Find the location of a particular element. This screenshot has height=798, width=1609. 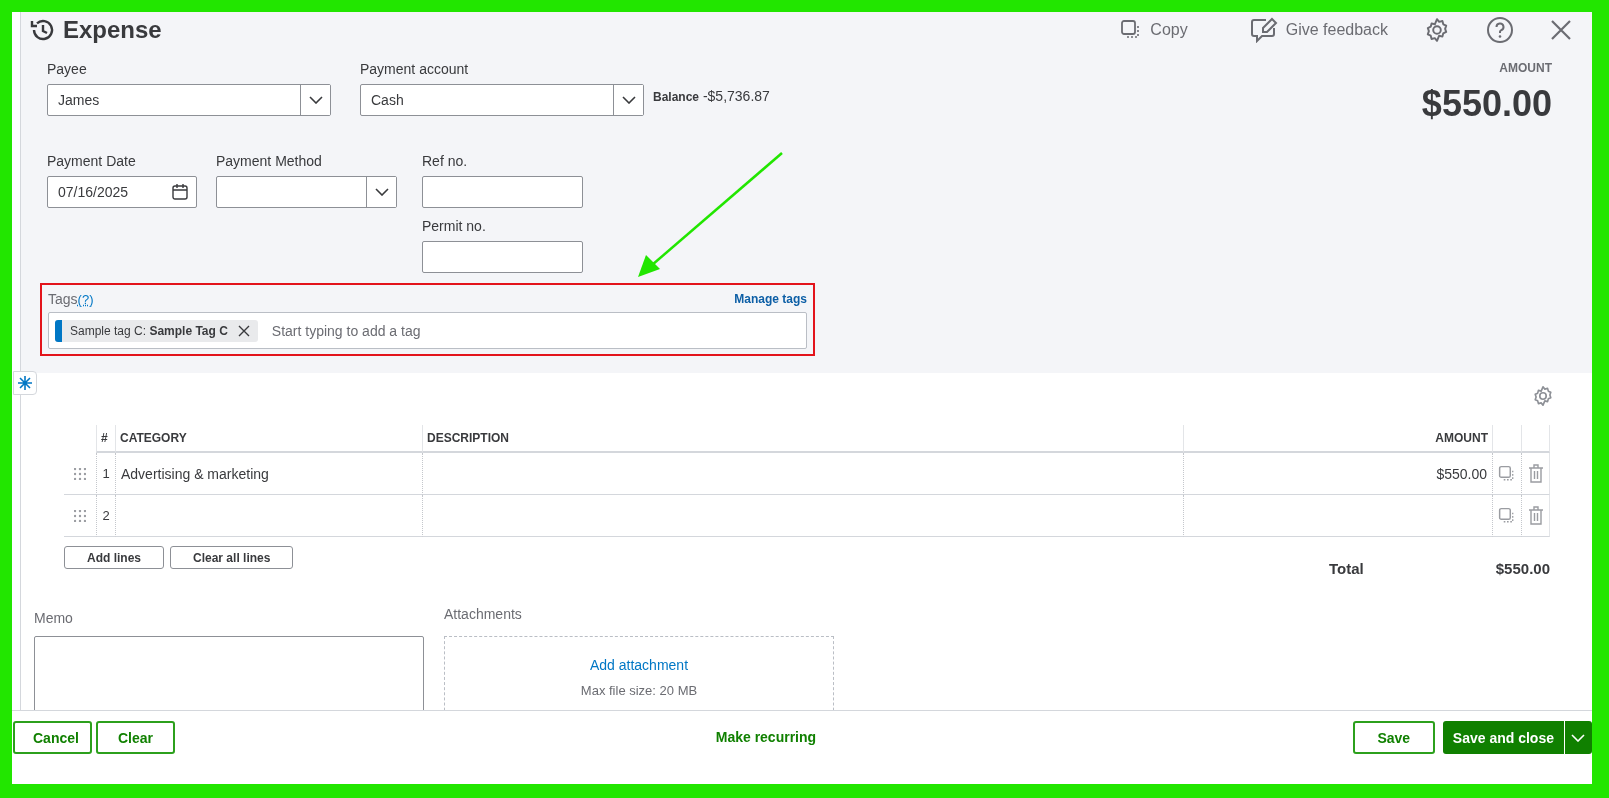

payee-dropdown: James is located at coordinates (189, 100).